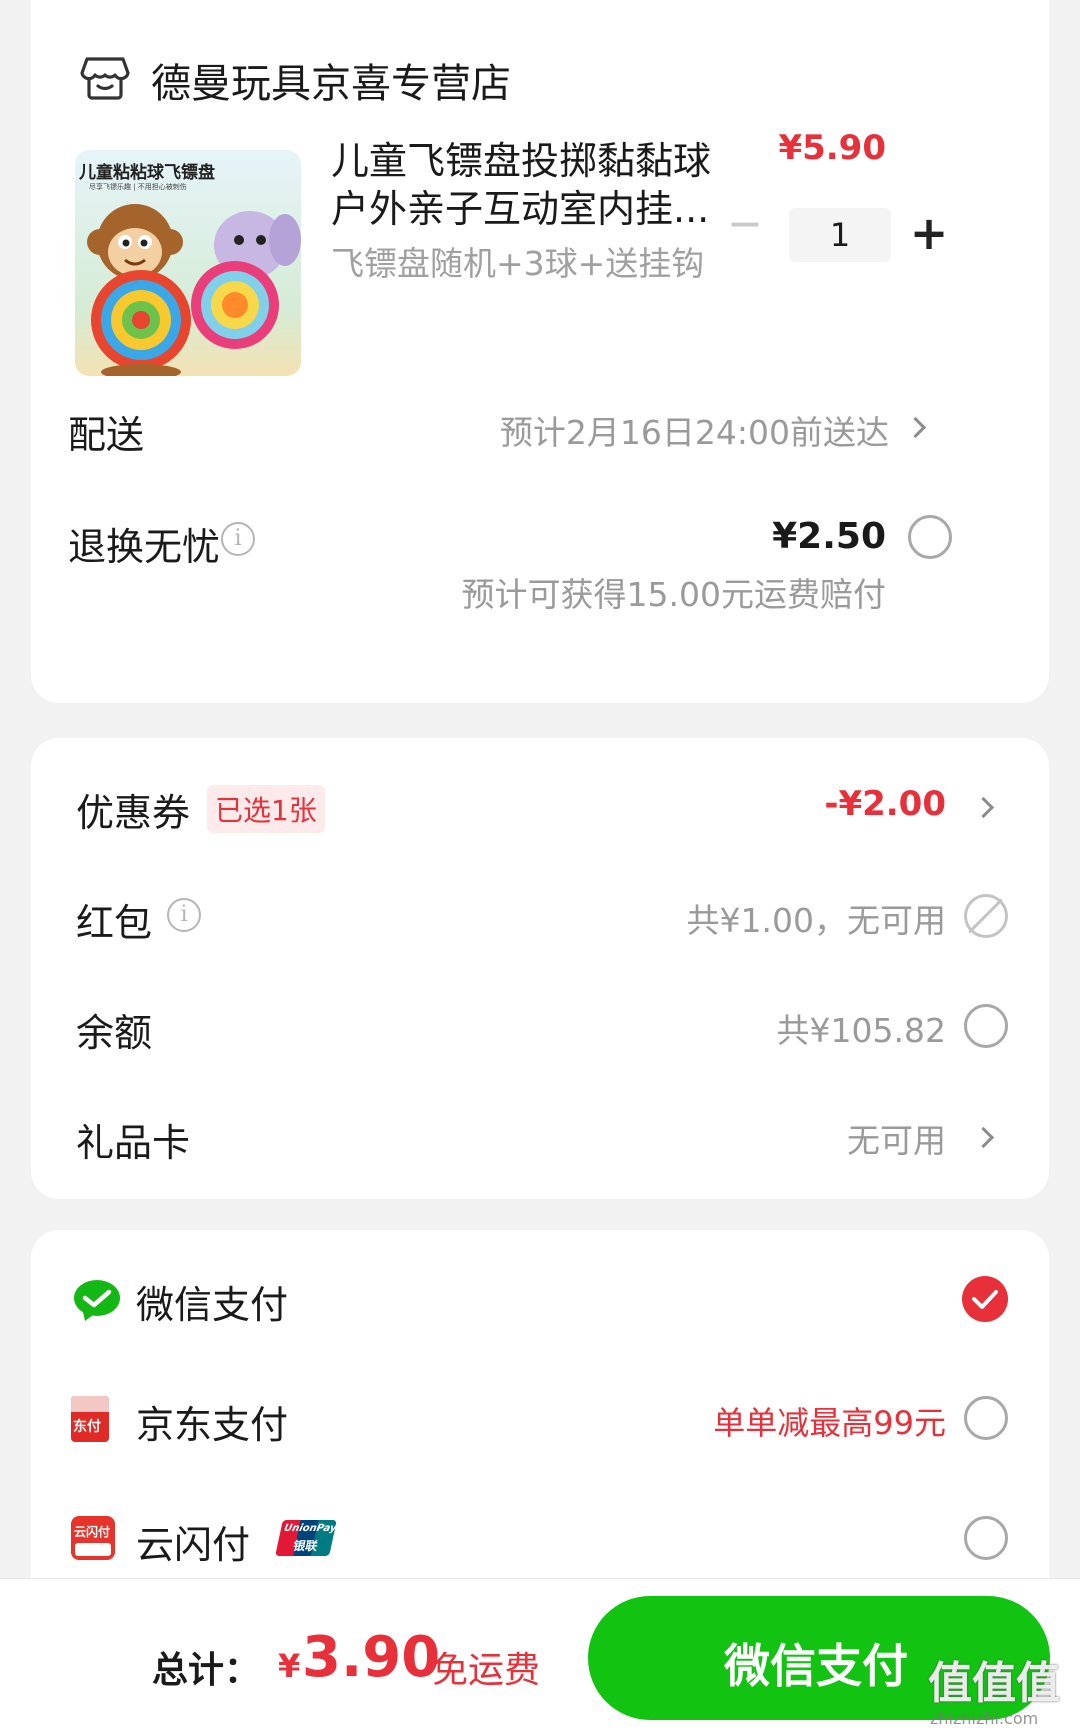 This screenshot has width=1080, height=1735. Describe the element at coordinates (114, 1033) in the screenshot. I see `balance-label: 余额` at that location.